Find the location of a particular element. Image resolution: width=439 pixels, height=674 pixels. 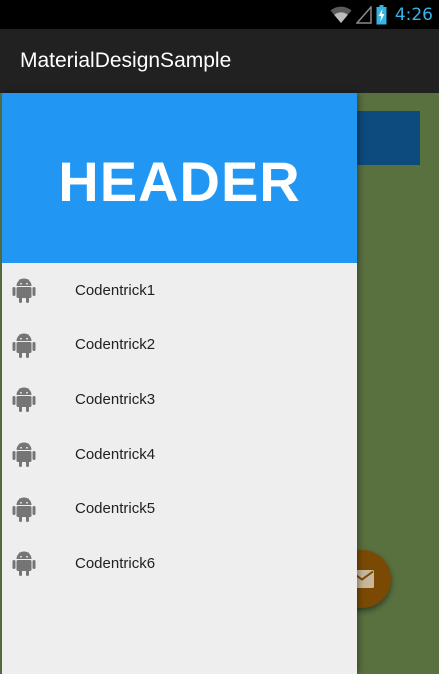

action-bar: MaterialDesignSample is located at coordinates (219, 61).